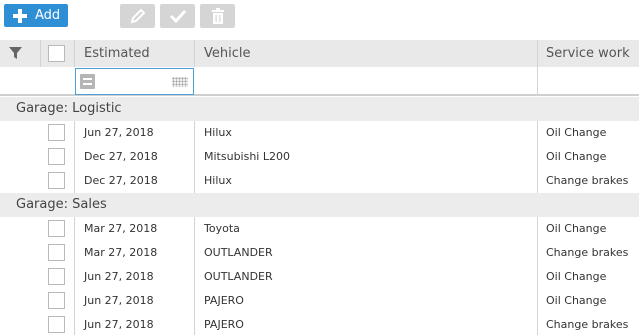  Describe the element at coordinates (588, 53) in the screenshot. I see `column-header-service-work: Service work` at that location.